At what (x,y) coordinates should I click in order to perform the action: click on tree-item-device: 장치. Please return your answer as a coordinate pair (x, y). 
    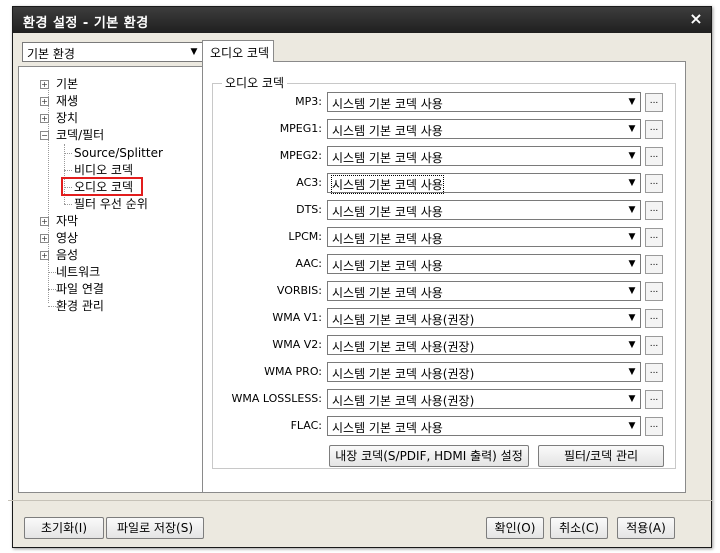
    Looking at the image, I should click on (67, 118).